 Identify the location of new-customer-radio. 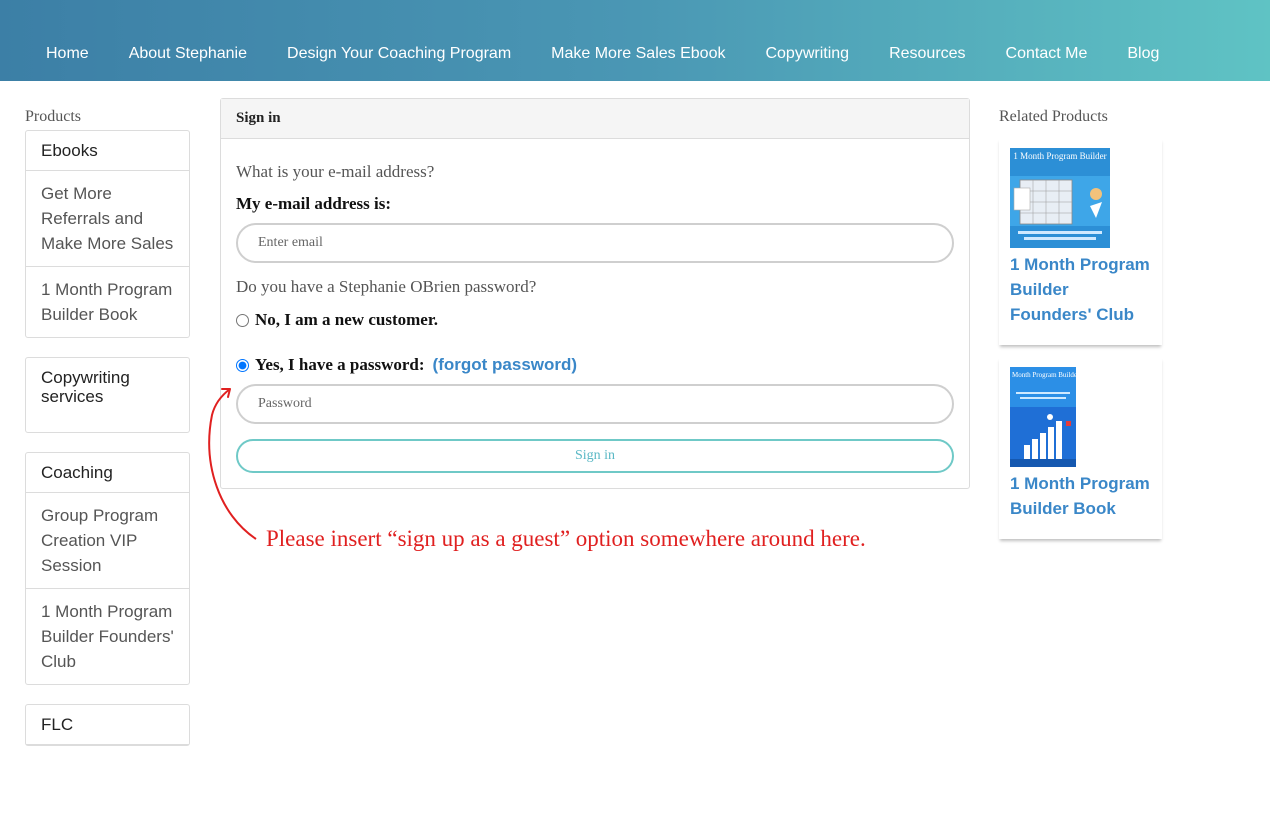
(242, 320).